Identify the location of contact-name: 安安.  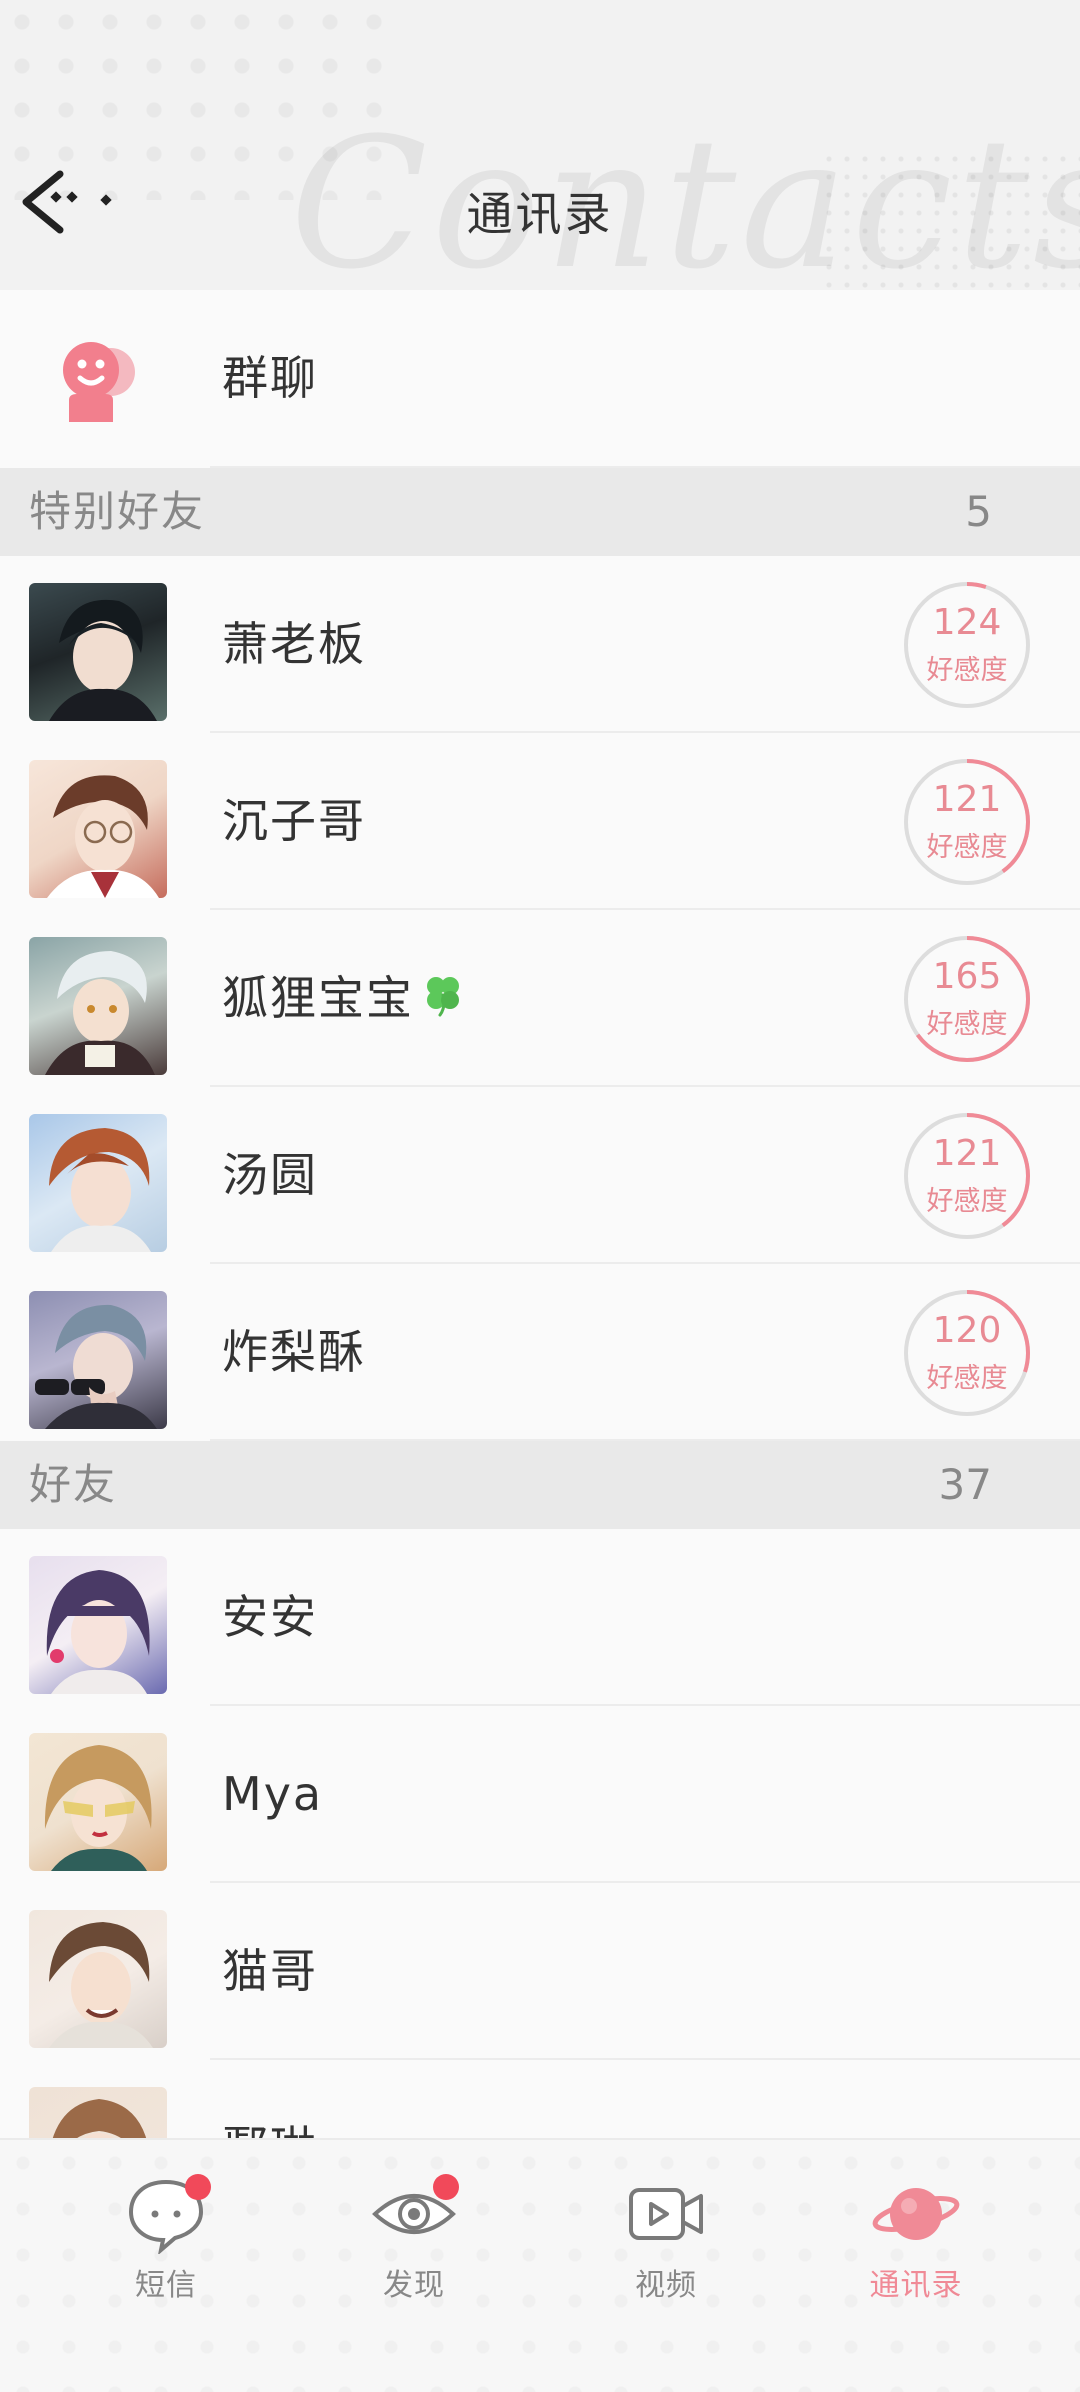
(270, 1617).